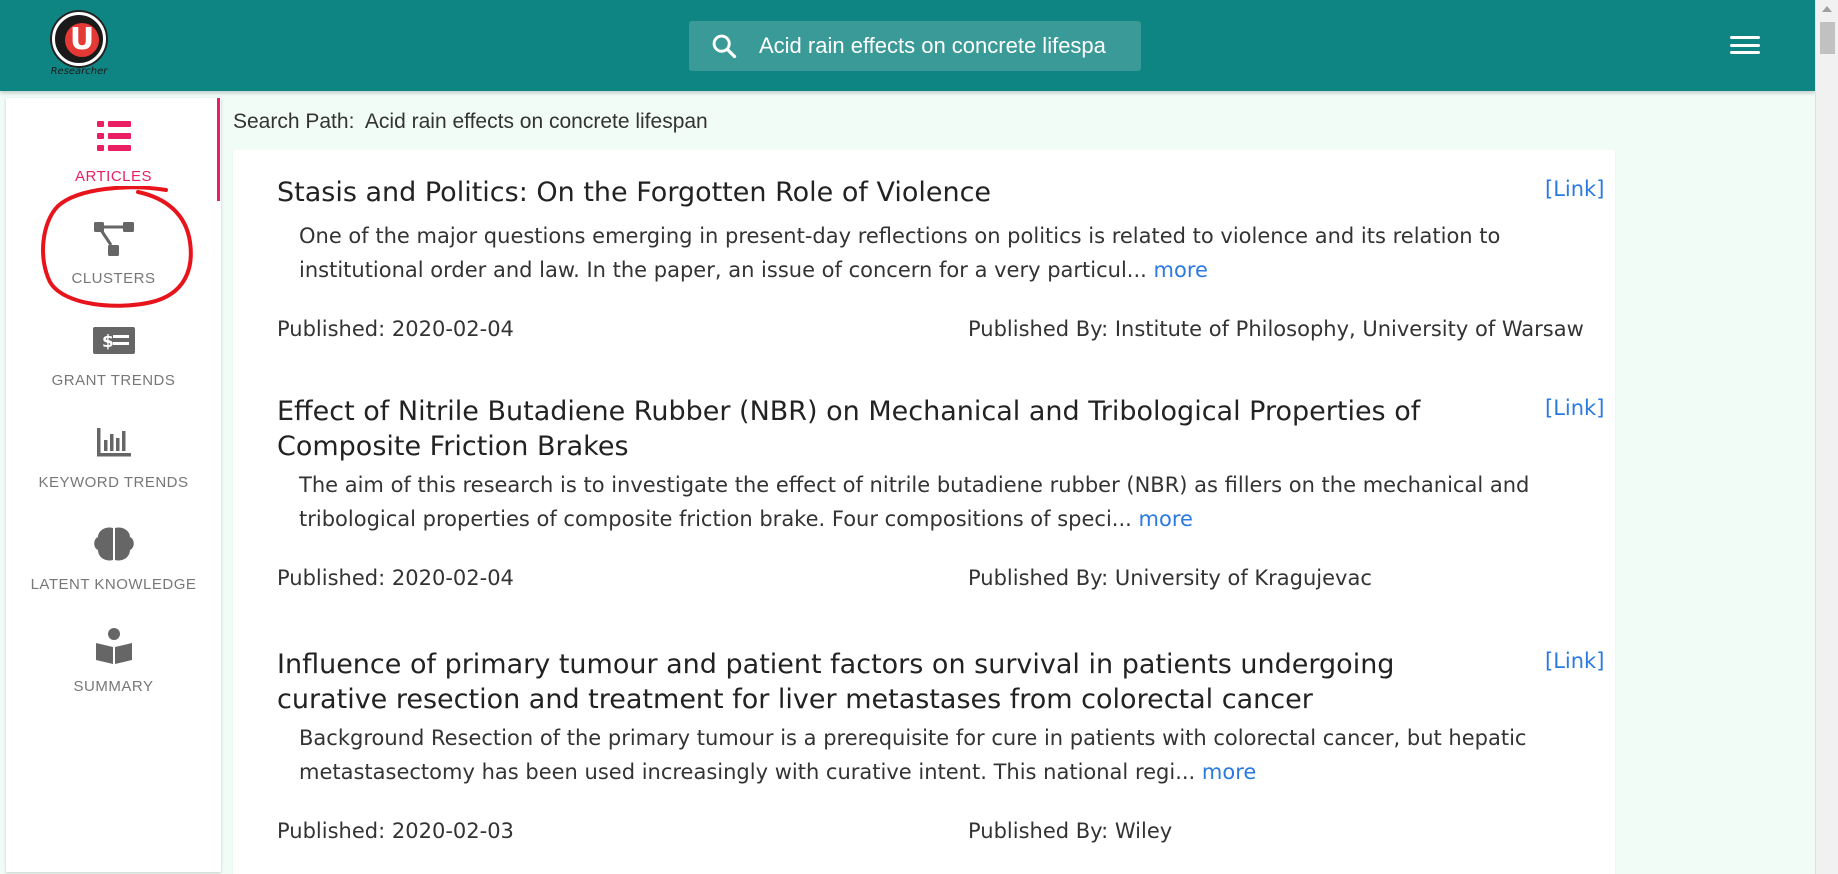 The width and height of the screenshot is (1838, 874). What do you see at coordinates (1827, 38) in the screenshot?
I see `scrollbar-thumb` at bounding box center [1827, 38].